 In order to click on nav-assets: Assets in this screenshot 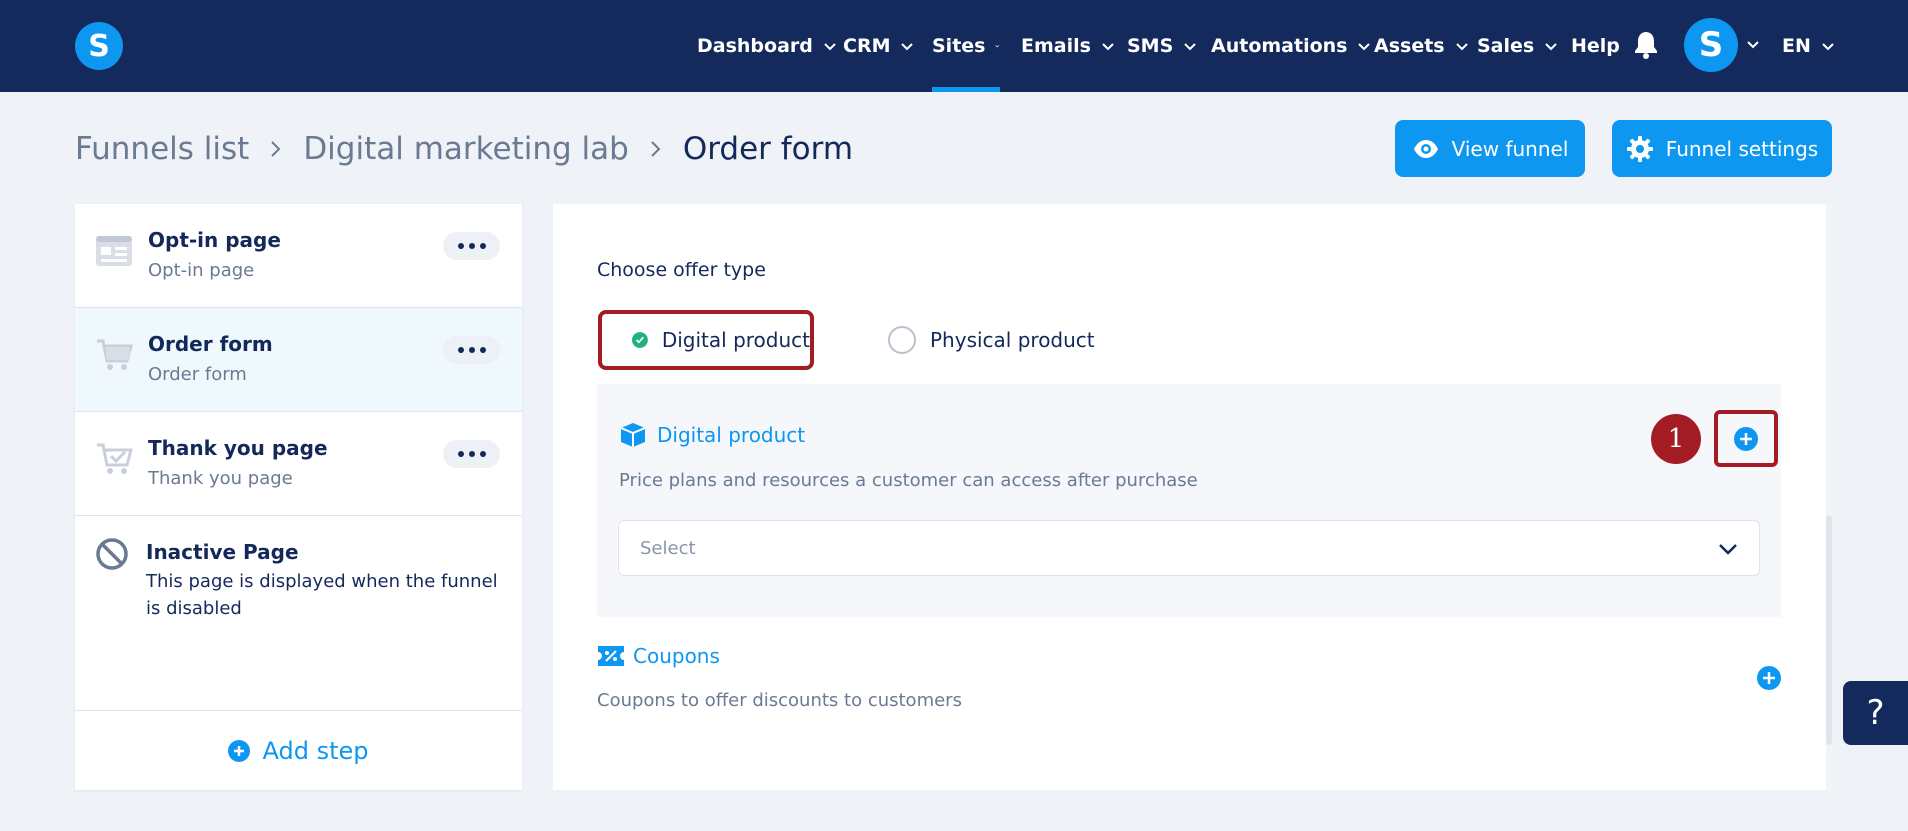, I will do `click(1421, 46)`.